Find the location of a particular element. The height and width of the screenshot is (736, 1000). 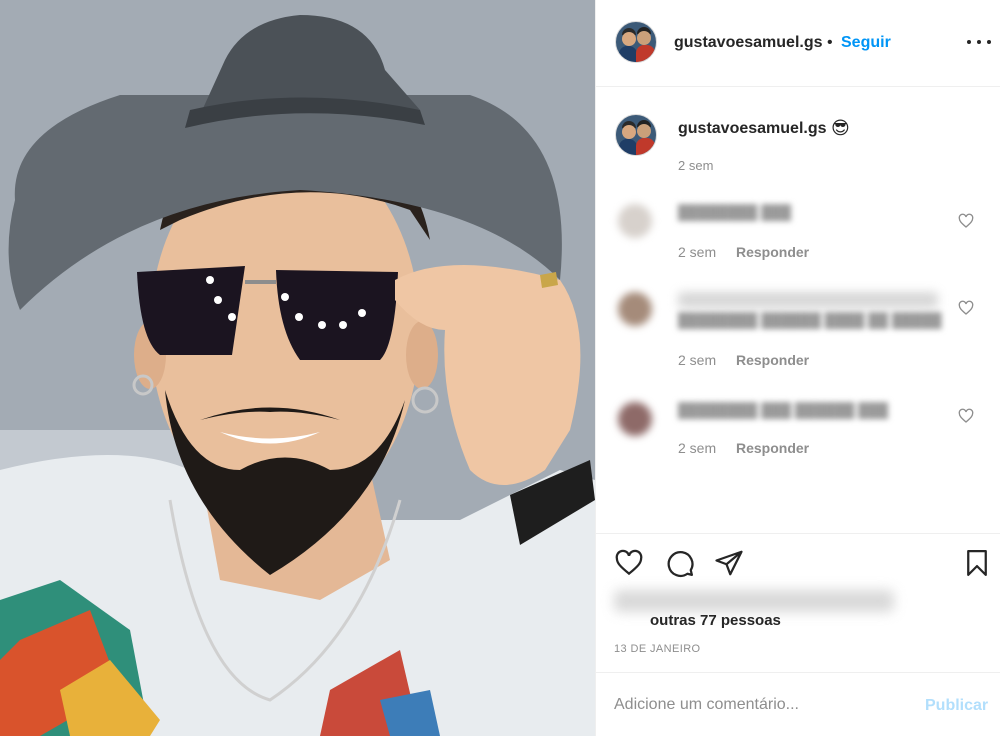

comment-text: ████████ ███ ██████ ███ is located at coordinates (783, 410).